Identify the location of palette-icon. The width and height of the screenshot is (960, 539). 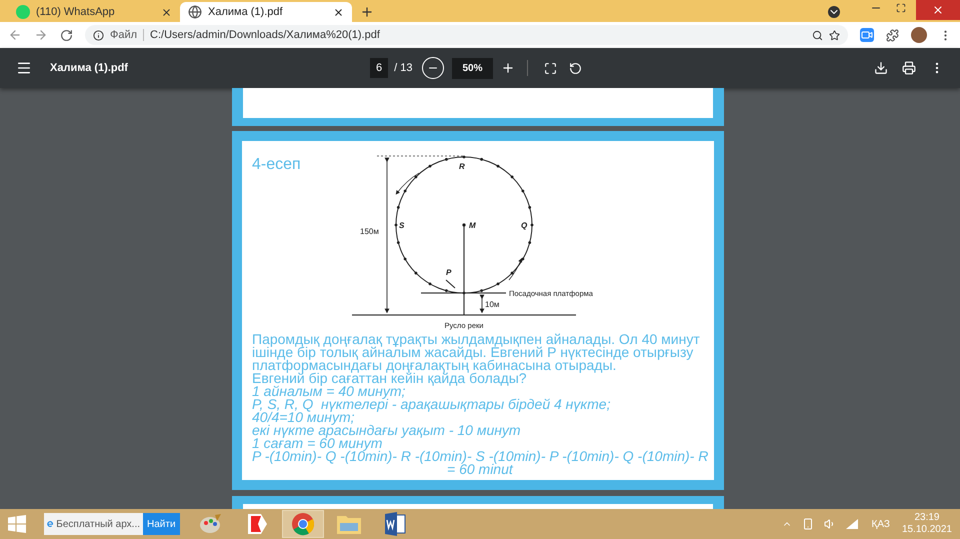
(210, 524).